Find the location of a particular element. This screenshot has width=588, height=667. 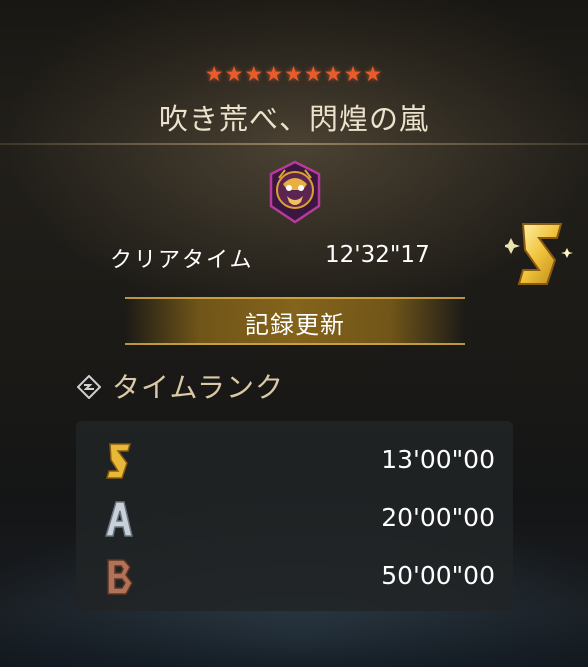

rank-row-a: 20'00"00 is located at coordinates (294, 517).